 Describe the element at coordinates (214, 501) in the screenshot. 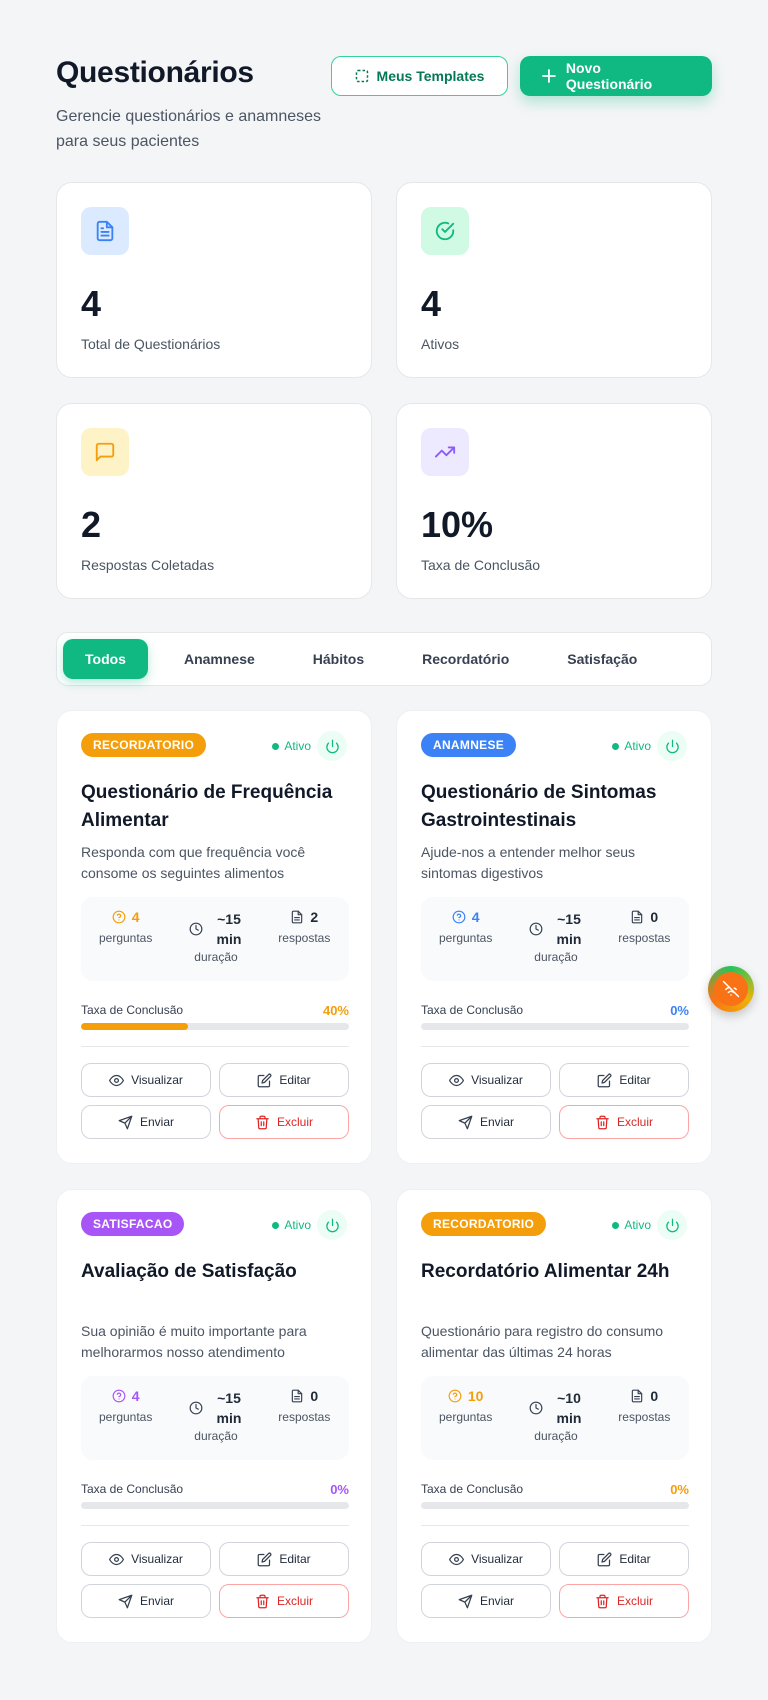

I see `stat-card-responses: 2 Respostas Coletadas` at that location.